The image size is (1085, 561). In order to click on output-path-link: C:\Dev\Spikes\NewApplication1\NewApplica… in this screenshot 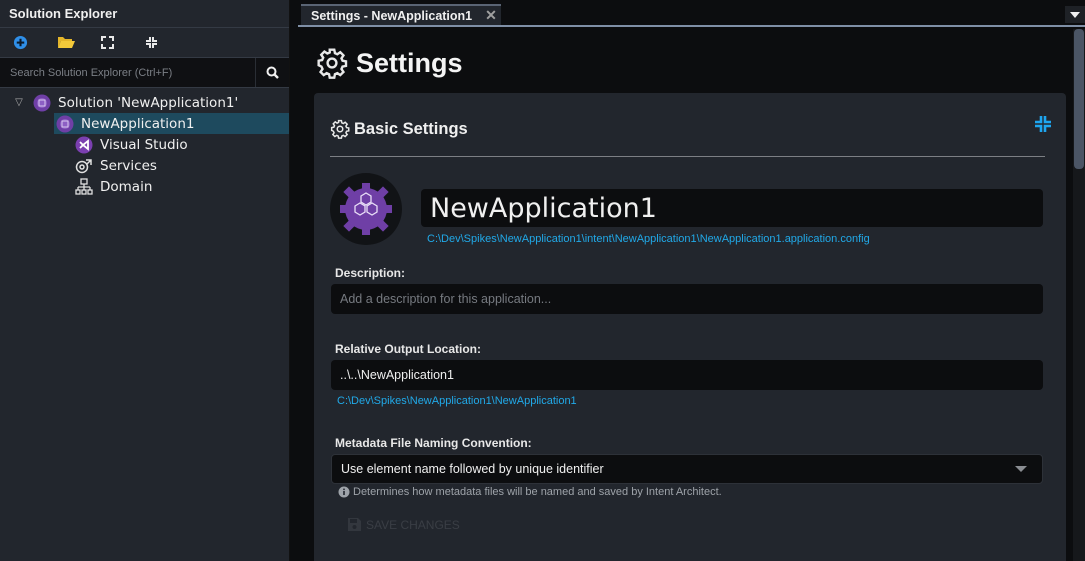, I will do `click(457, 401)`.